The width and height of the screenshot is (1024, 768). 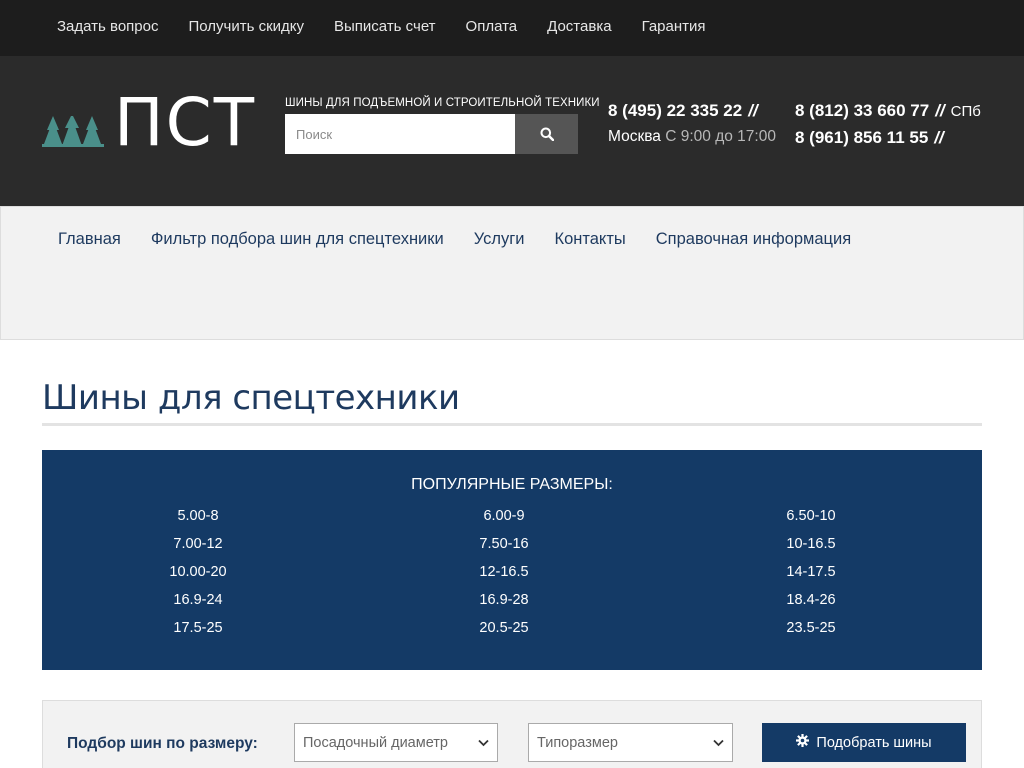 I want to click on filter-label: Подбор шин по размеру:, so click(x=162, y=743).